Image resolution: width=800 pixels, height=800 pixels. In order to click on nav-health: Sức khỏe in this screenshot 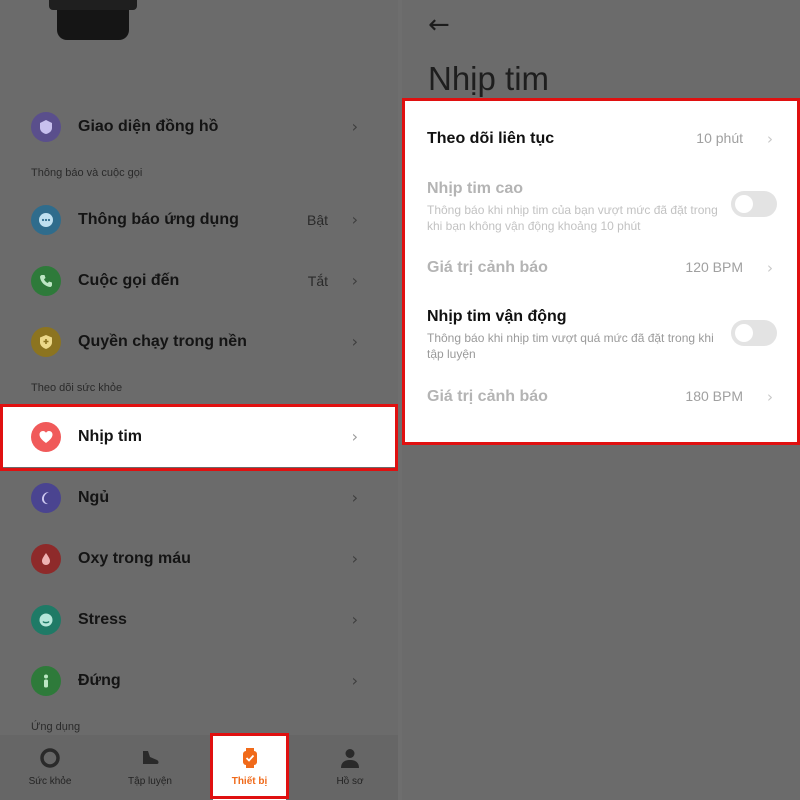, I will do `click(50, 767)`.